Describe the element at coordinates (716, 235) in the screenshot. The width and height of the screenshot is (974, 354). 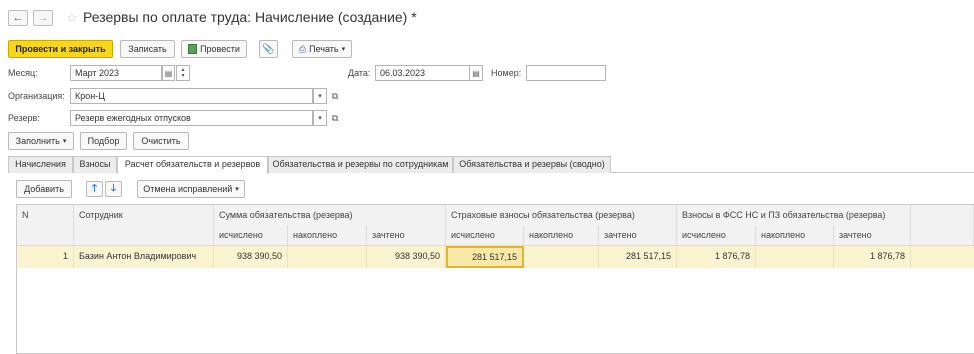
I see `col-header-g3-calculated: исчислено` at that location.